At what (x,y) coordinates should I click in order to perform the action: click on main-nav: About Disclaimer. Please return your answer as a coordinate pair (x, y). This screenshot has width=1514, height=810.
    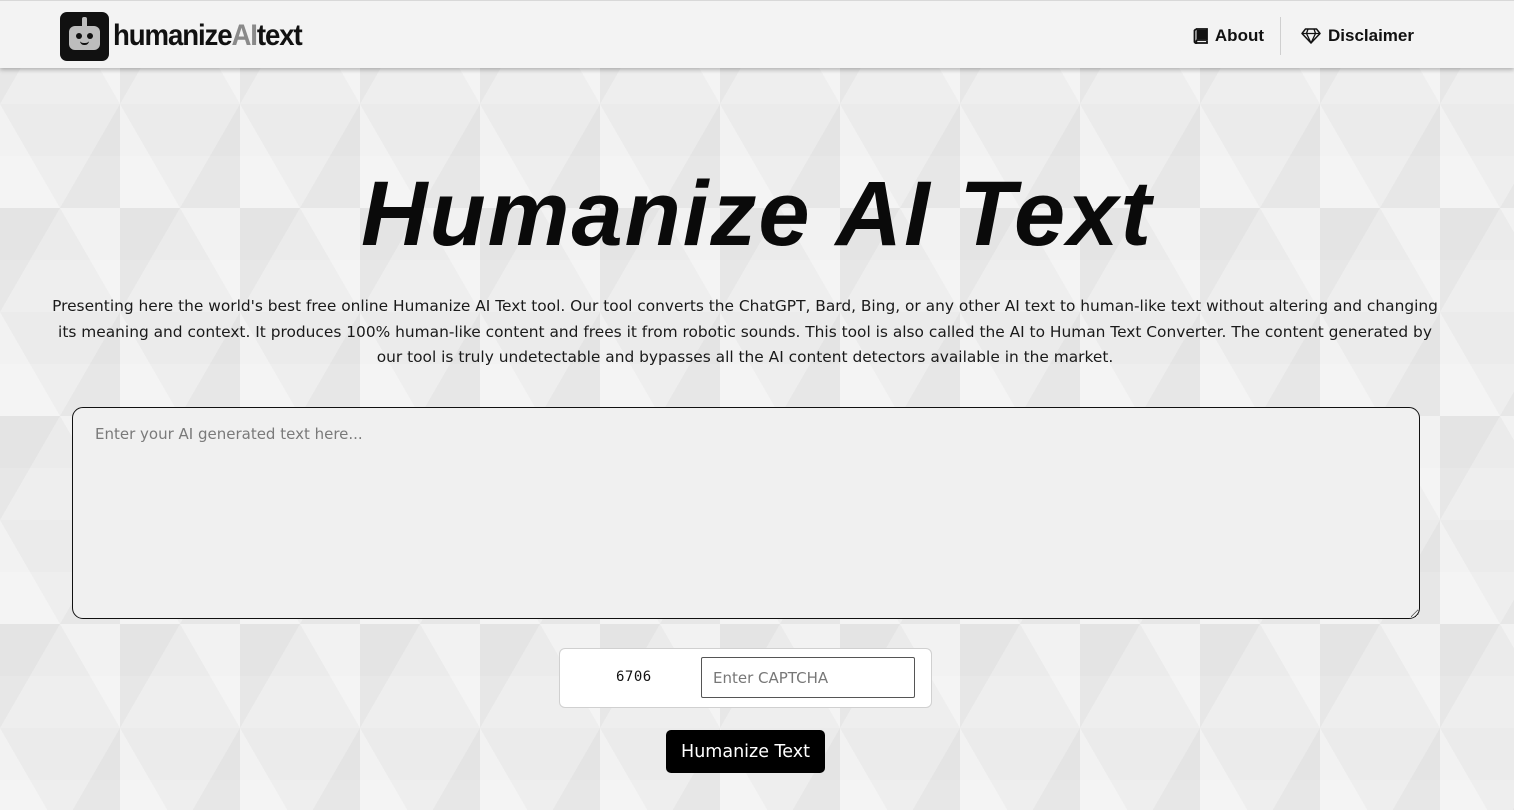
    Looking at the image, I should click on (1295, 36).